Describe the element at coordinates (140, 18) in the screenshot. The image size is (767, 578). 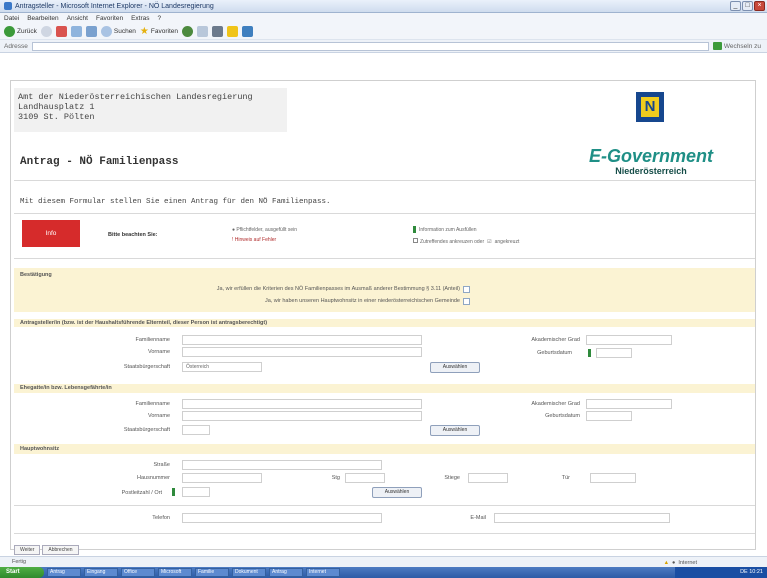
I see `menu-tools: Extras` at that location.